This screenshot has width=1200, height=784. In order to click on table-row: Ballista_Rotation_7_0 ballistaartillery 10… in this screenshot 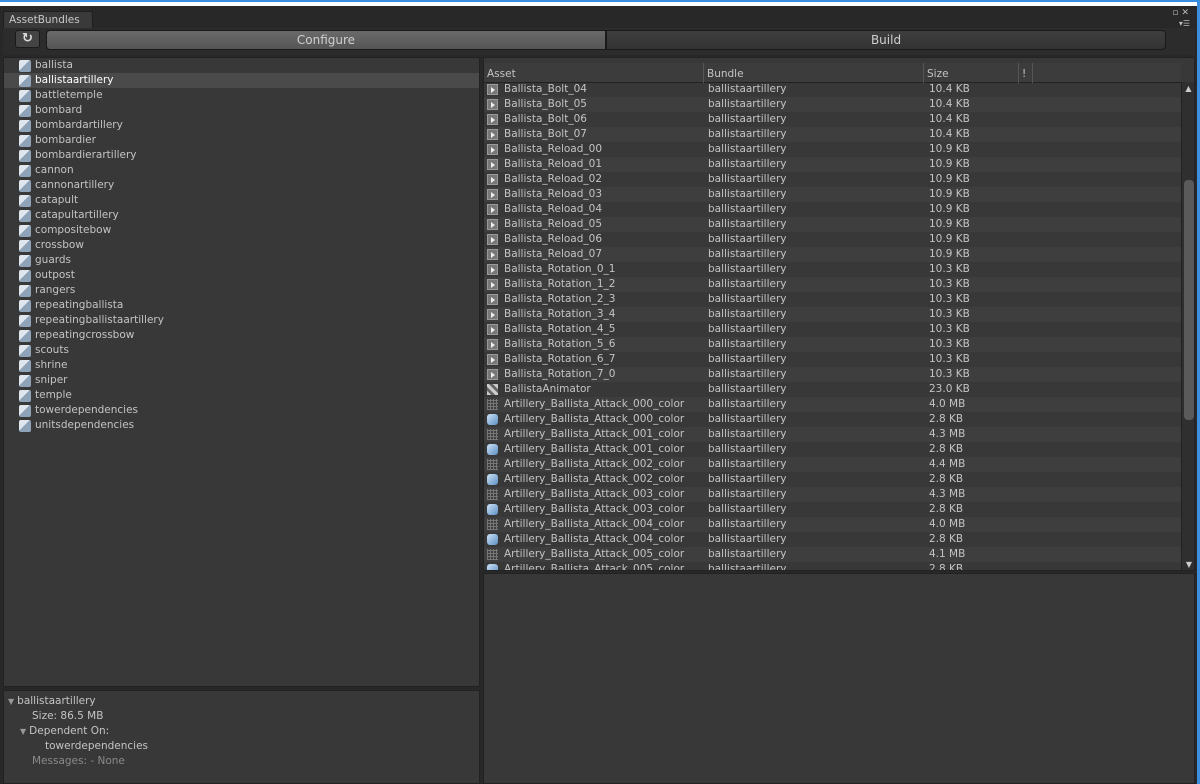, I will do `click(832, 374)`.